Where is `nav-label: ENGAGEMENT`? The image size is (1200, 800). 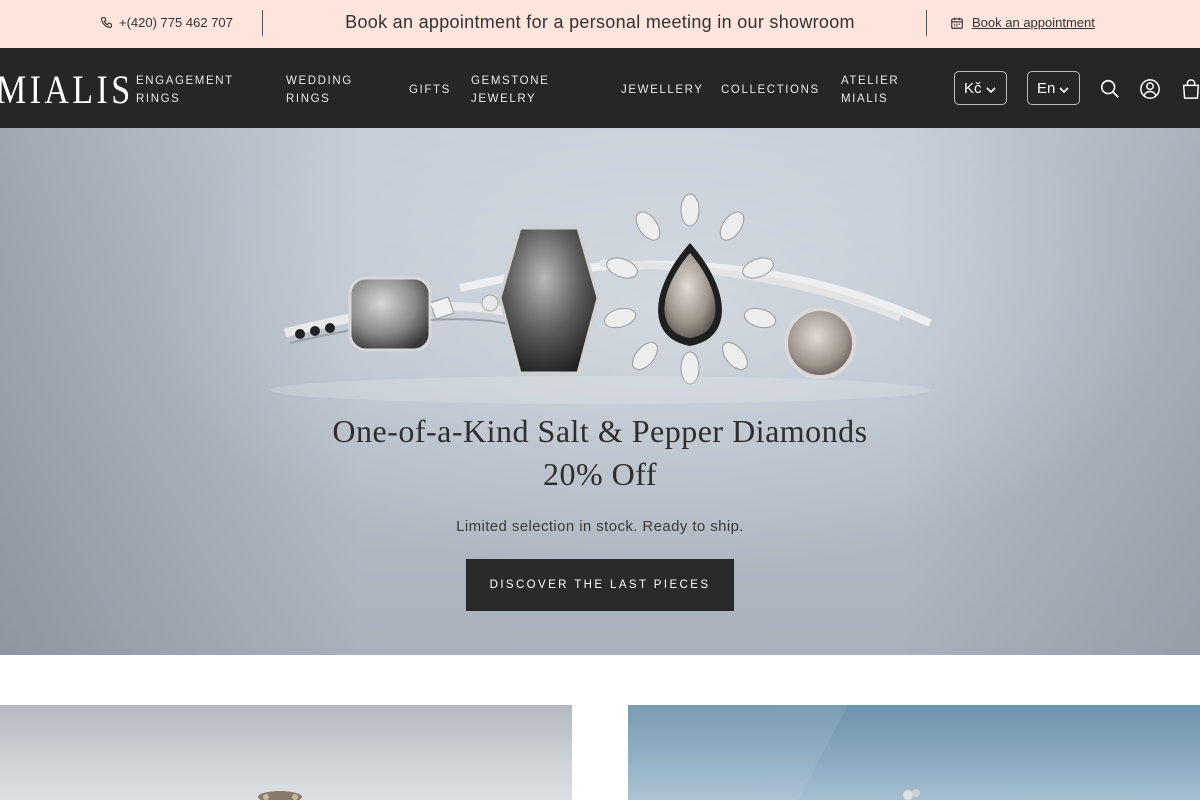
nav-label: ENGAGEMENT is located at coordinates (185, 81).